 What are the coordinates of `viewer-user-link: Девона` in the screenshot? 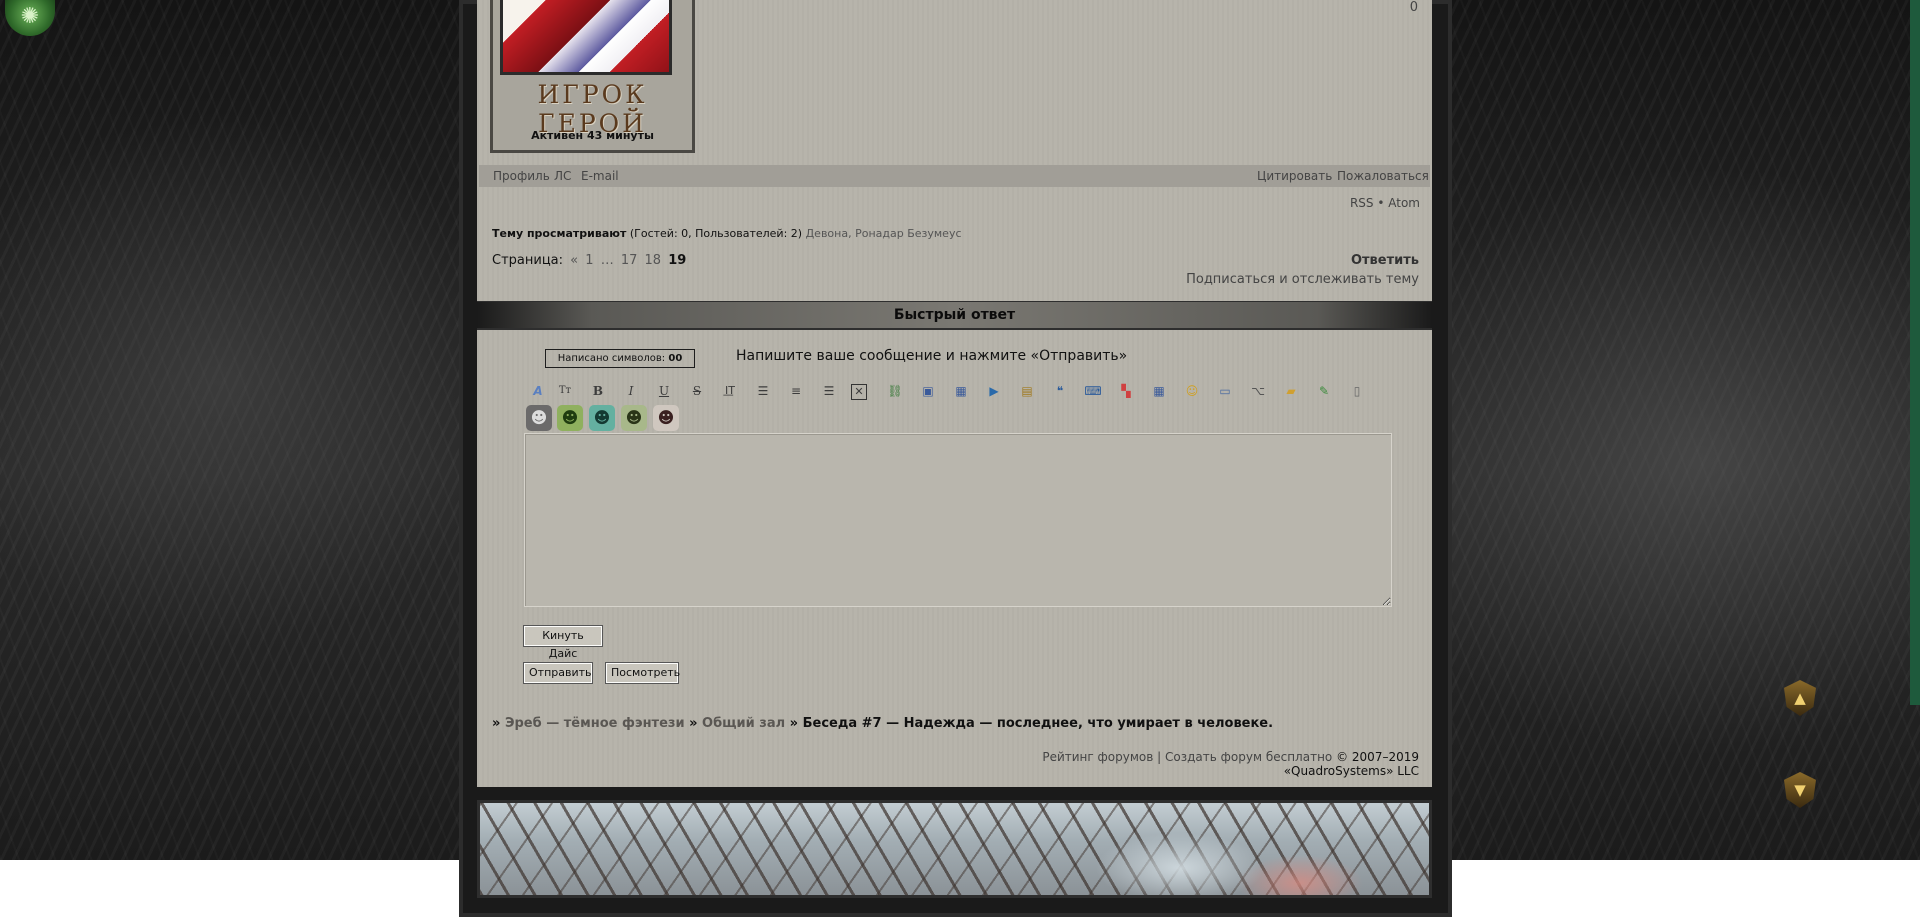 It's located at (827, 233).